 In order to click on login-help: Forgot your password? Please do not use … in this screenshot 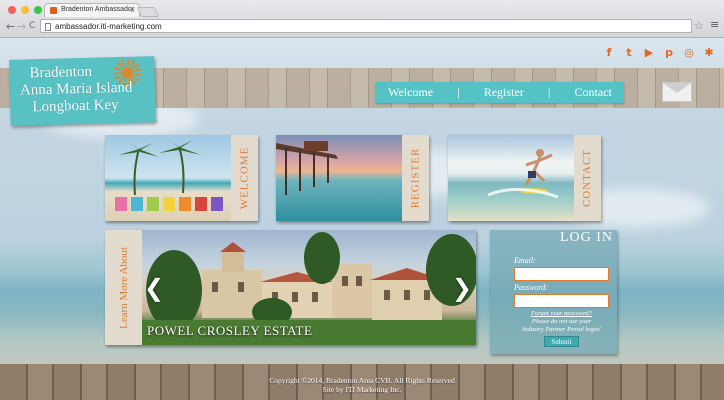, I will do `click(561, 322)`.